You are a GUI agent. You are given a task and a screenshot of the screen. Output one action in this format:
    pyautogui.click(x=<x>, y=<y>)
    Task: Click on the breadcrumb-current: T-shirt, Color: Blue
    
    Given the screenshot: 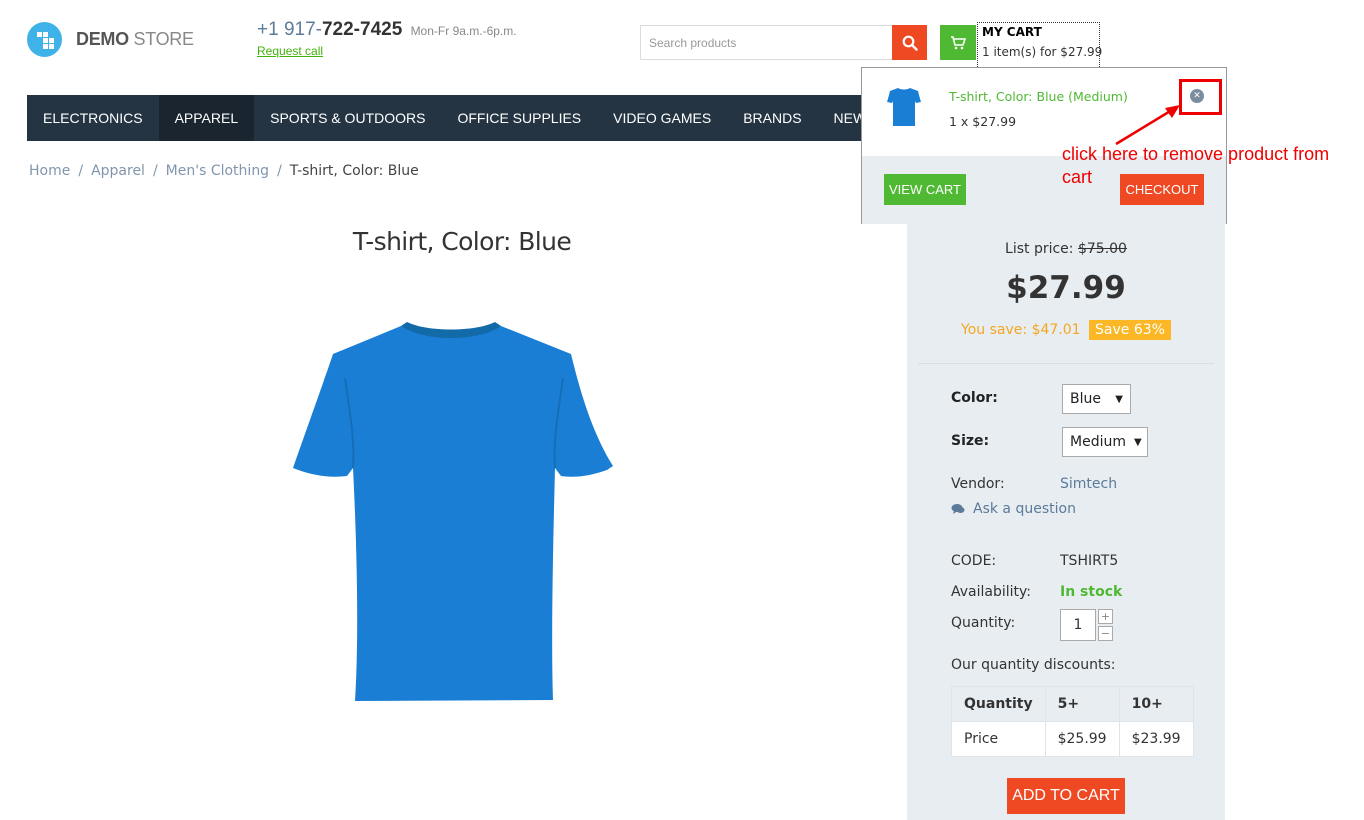 What is the action you would take?
    pyautogui.click(x=354, y=171)
    